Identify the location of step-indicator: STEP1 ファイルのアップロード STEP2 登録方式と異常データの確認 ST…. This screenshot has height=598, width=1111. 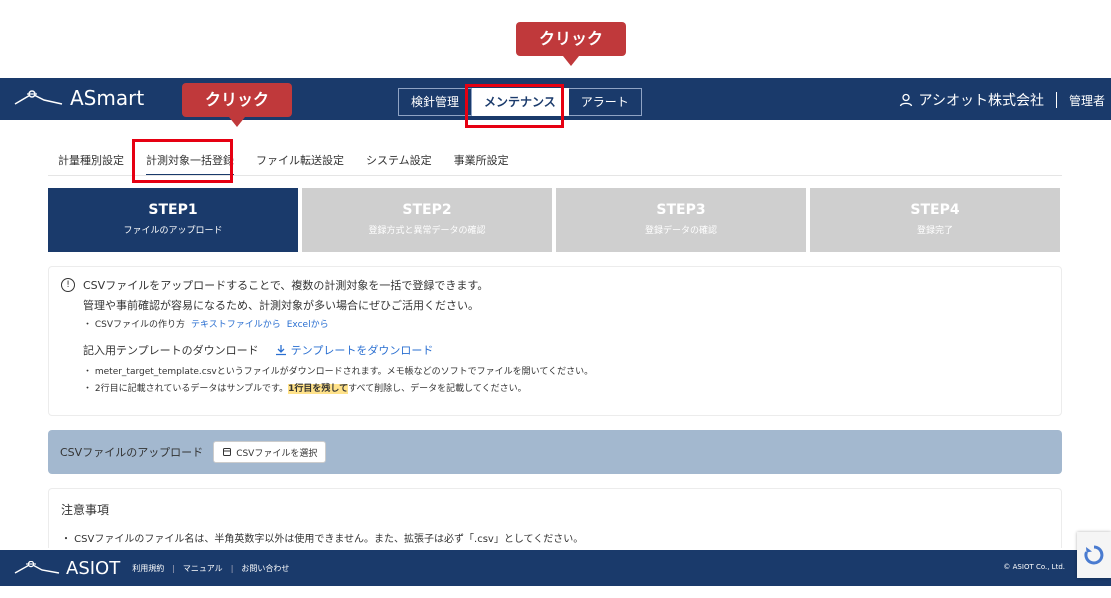
(554, 220).